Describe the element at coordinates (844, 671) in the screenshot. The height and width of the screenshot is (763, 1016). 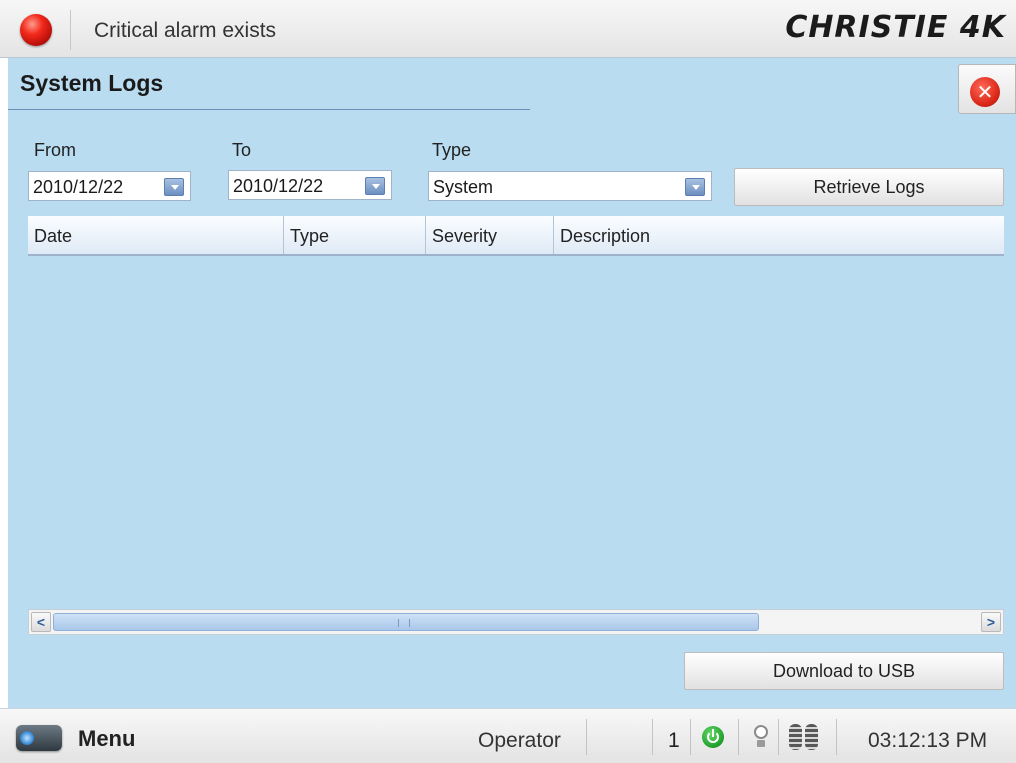
I see `download-to-usb-button: Download to USB` at that location.